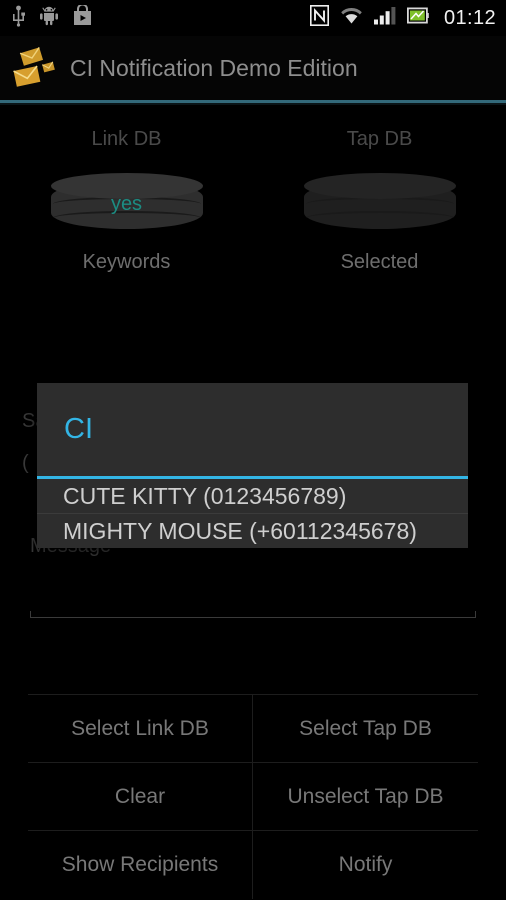  I want to click on button-row: Show Recipients Notify, so click(253, 865).